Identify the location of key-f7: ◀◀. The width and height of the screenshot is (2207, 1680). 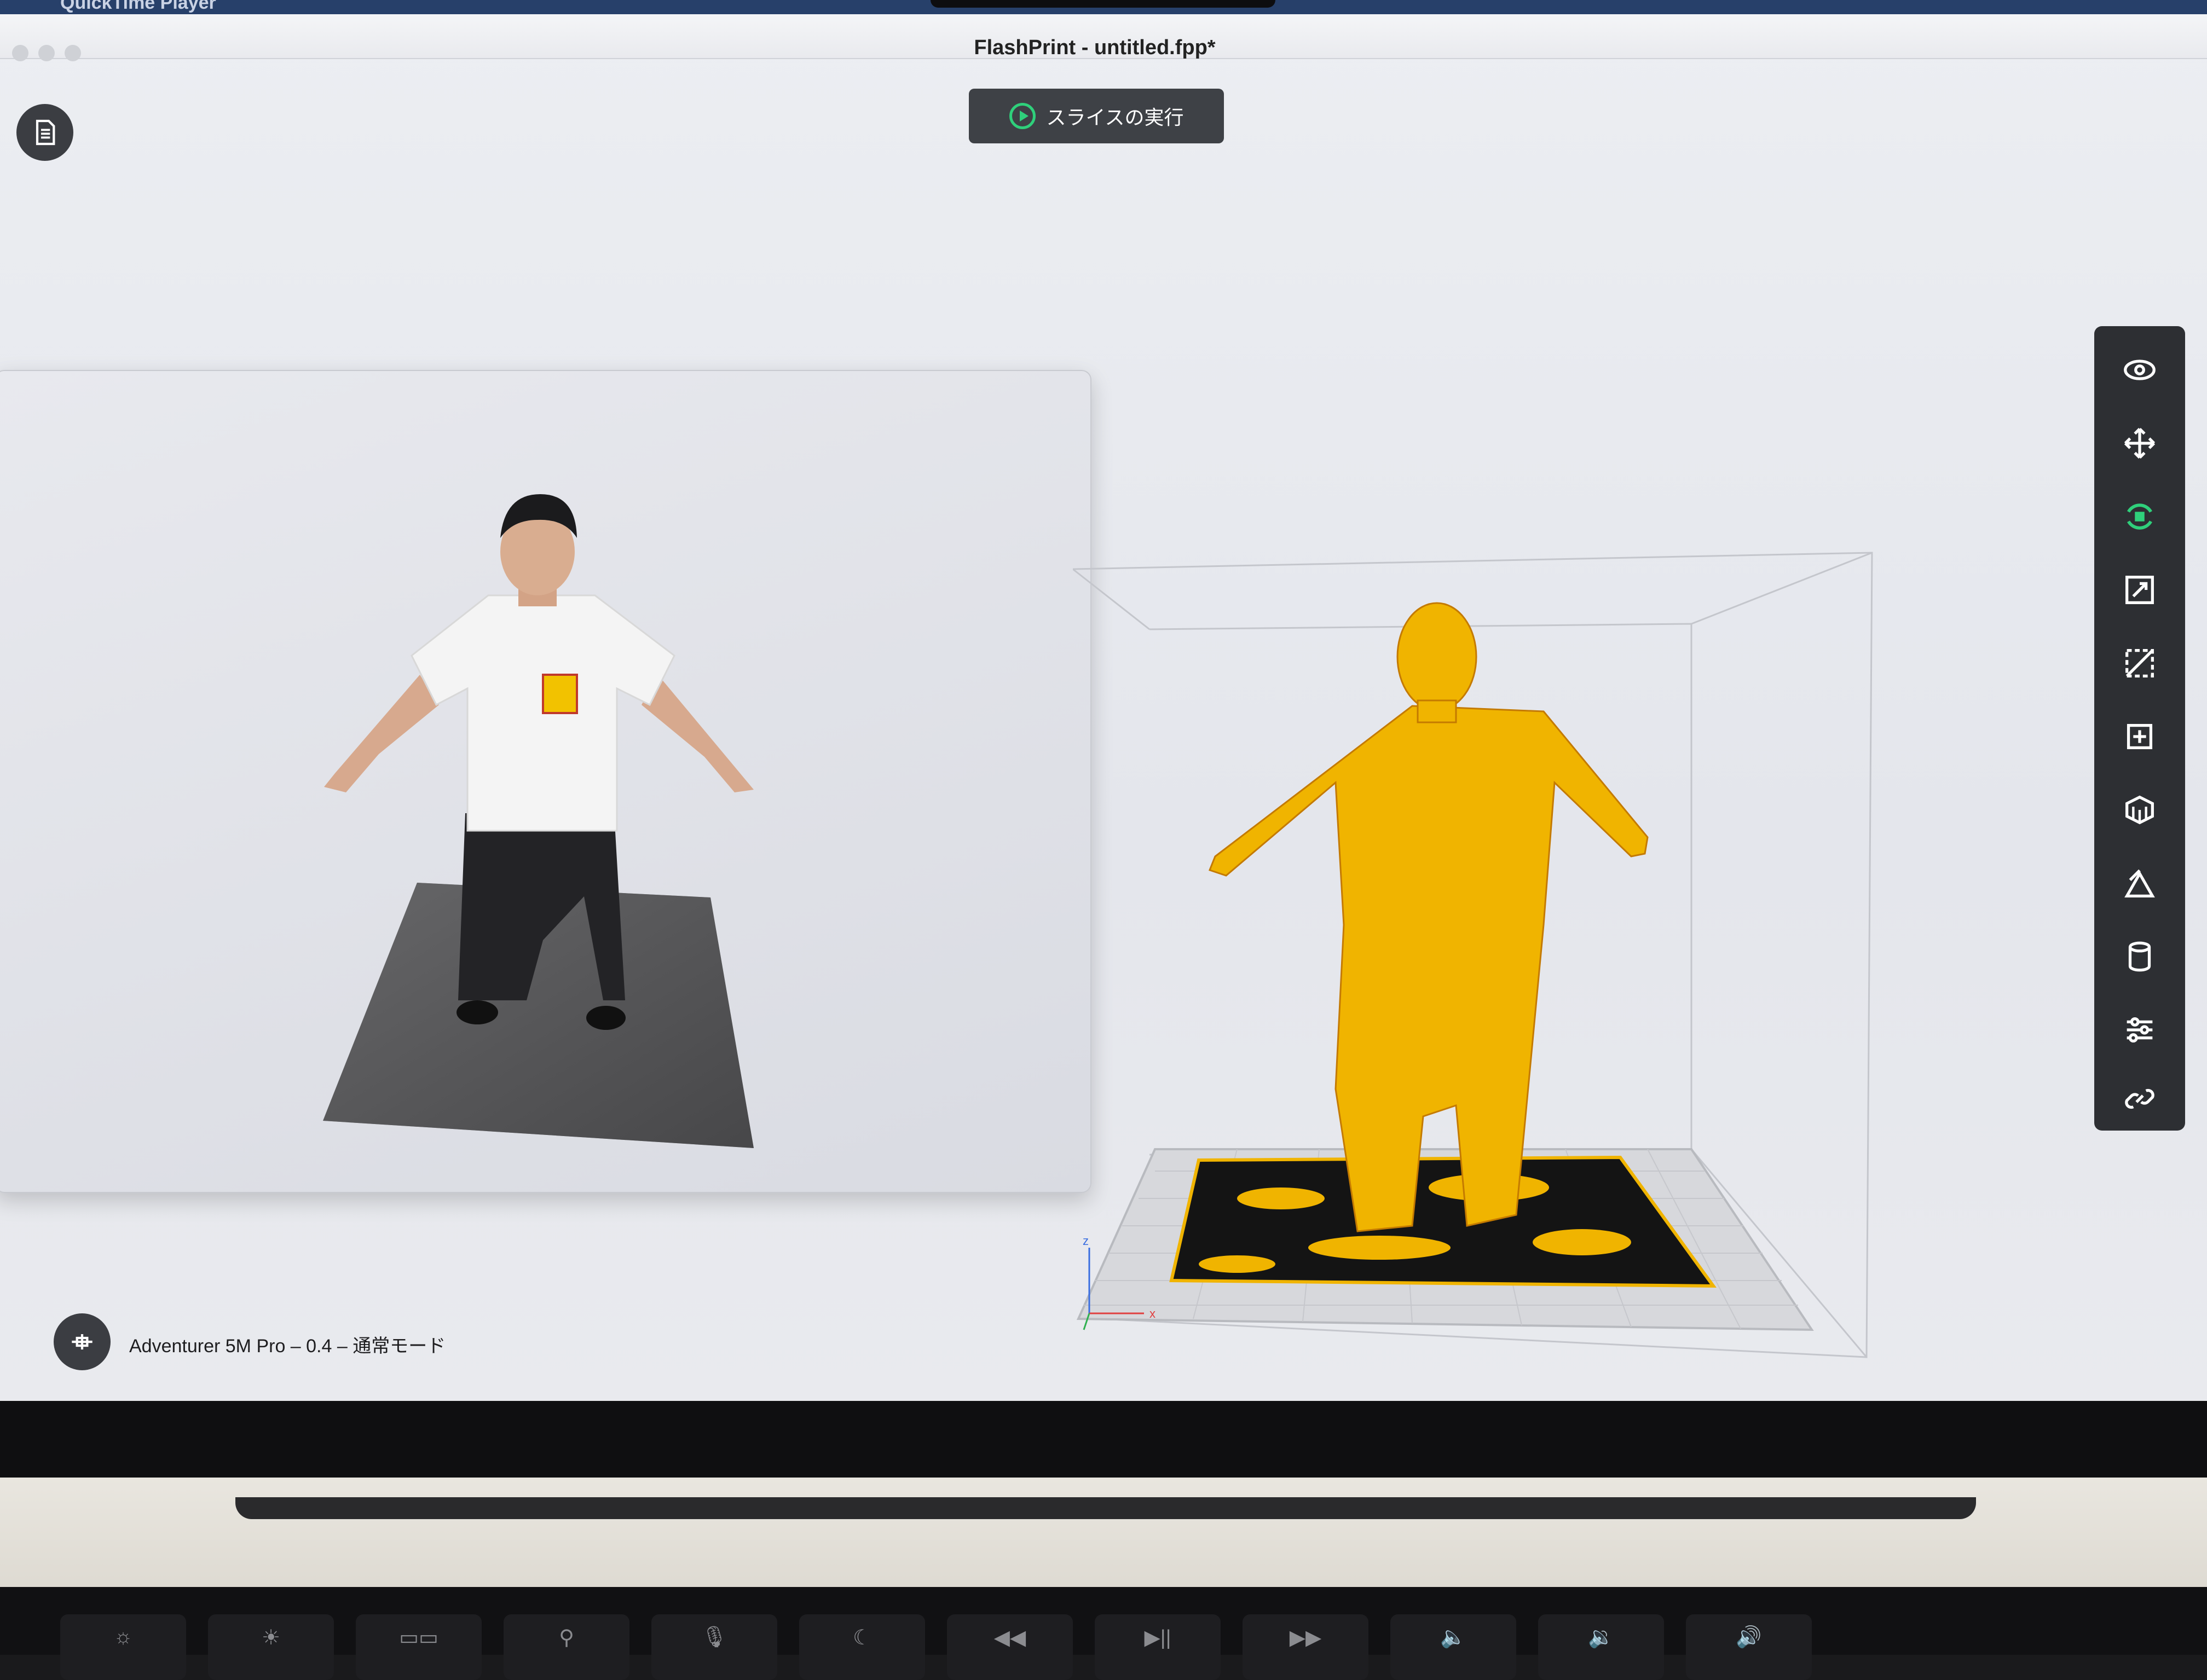
(1010, 1647).